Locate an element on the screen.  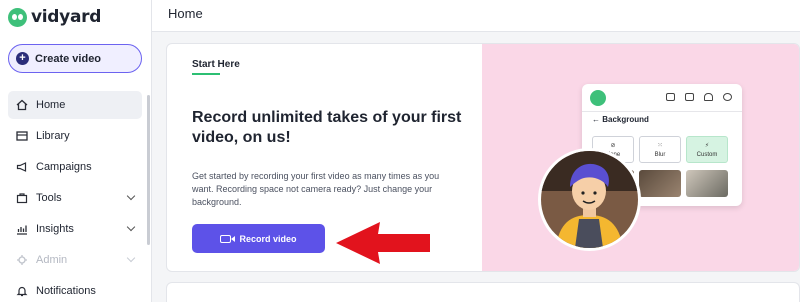
sidebar-item-library: Library is located at coordinates (75, 136).